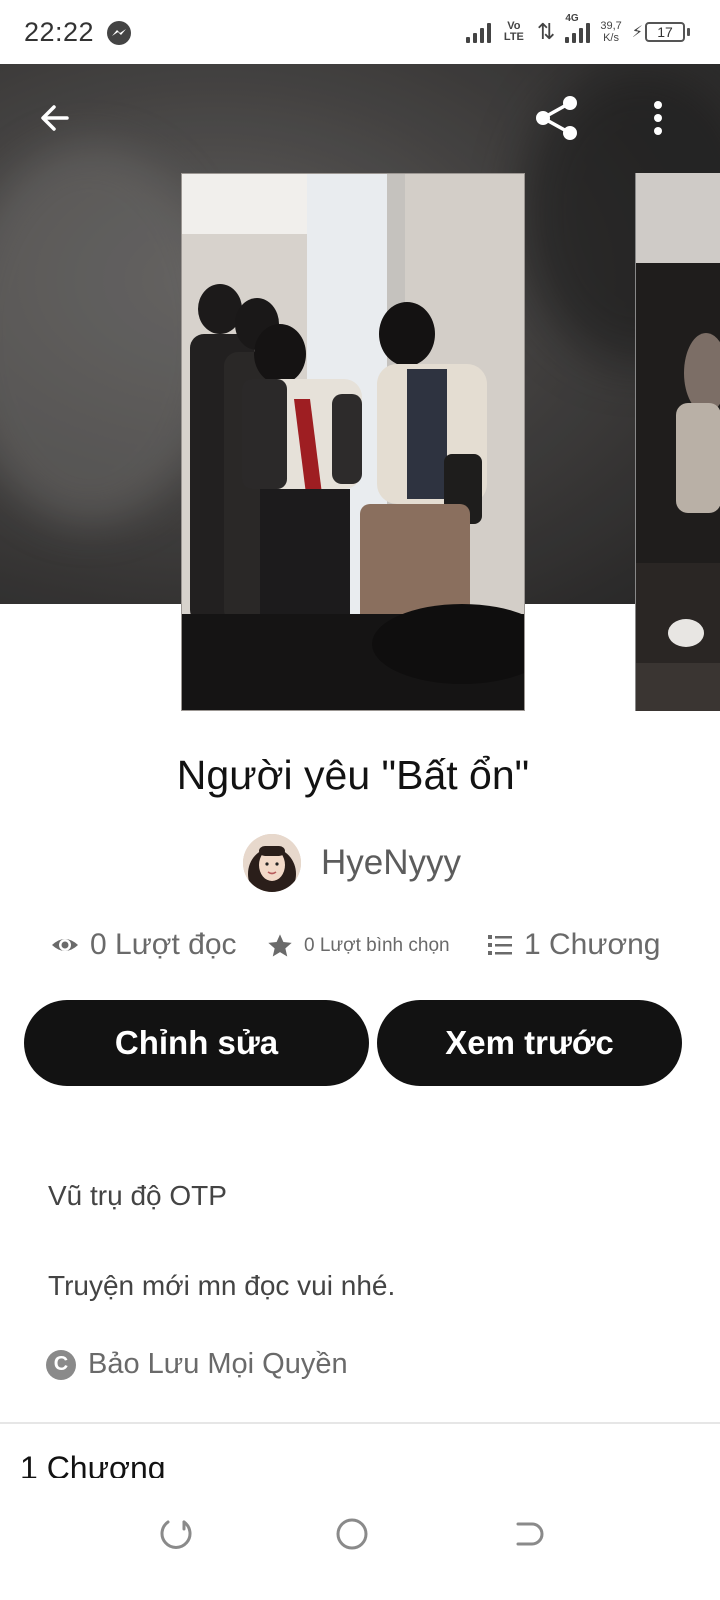 The height and width of the screenshot is (1600, 720). I want to click on share-button, so click(557, 118).